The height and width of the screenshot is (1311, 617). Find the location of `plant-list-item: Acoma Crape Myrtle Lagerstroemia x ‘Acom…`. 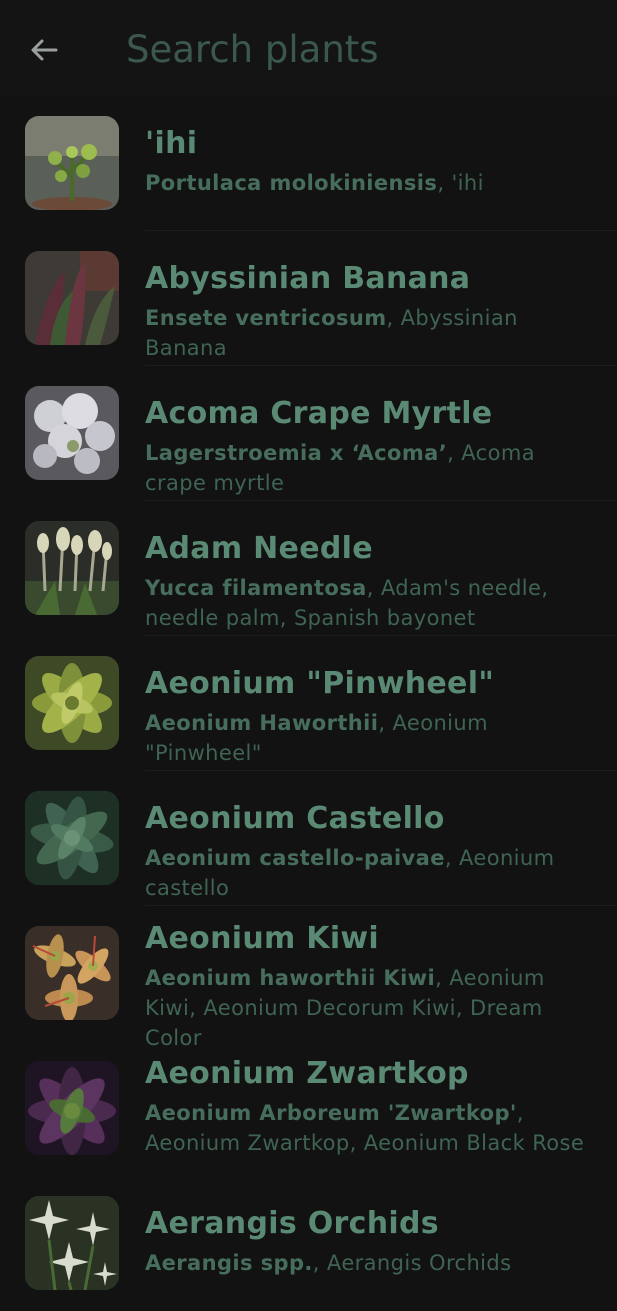

plant-list-item: Acoma Crape Myrtle Lagerstroemia x ‘Acom… is located at coordinates (308, 433).